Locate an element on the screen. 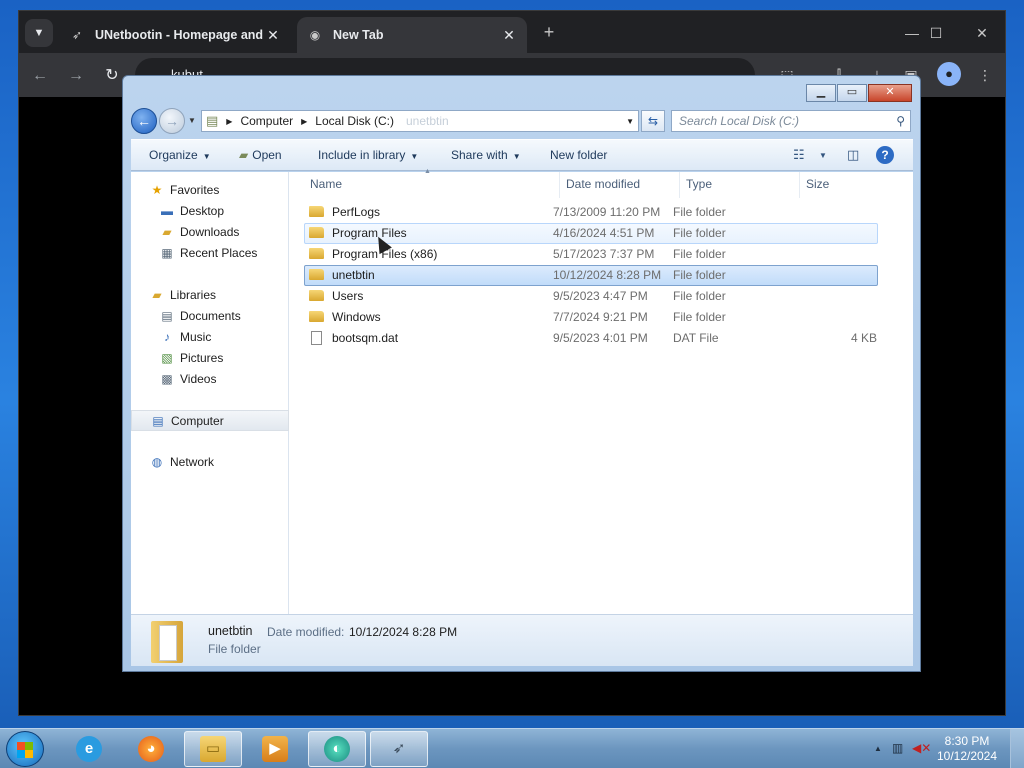  new-tab-button: + is located at coordinates (549, 33).